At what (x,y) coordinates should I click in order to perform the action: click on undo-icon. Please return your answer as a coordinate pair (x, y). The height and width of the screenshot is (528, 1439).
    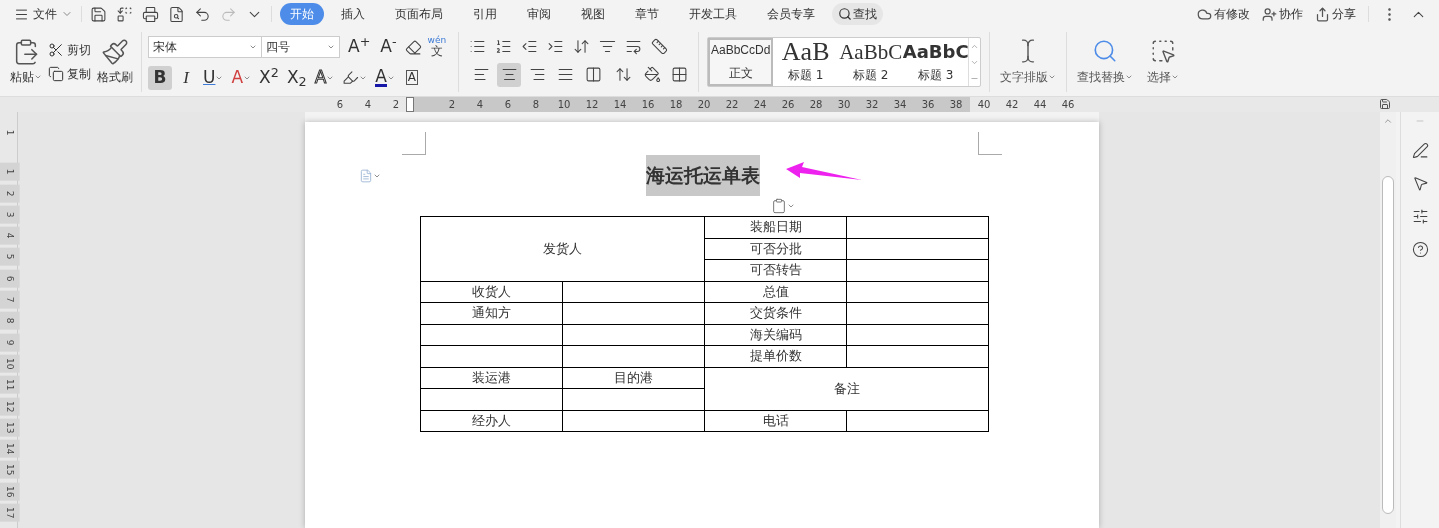
    Looking at the image, I should click on (202, 14).